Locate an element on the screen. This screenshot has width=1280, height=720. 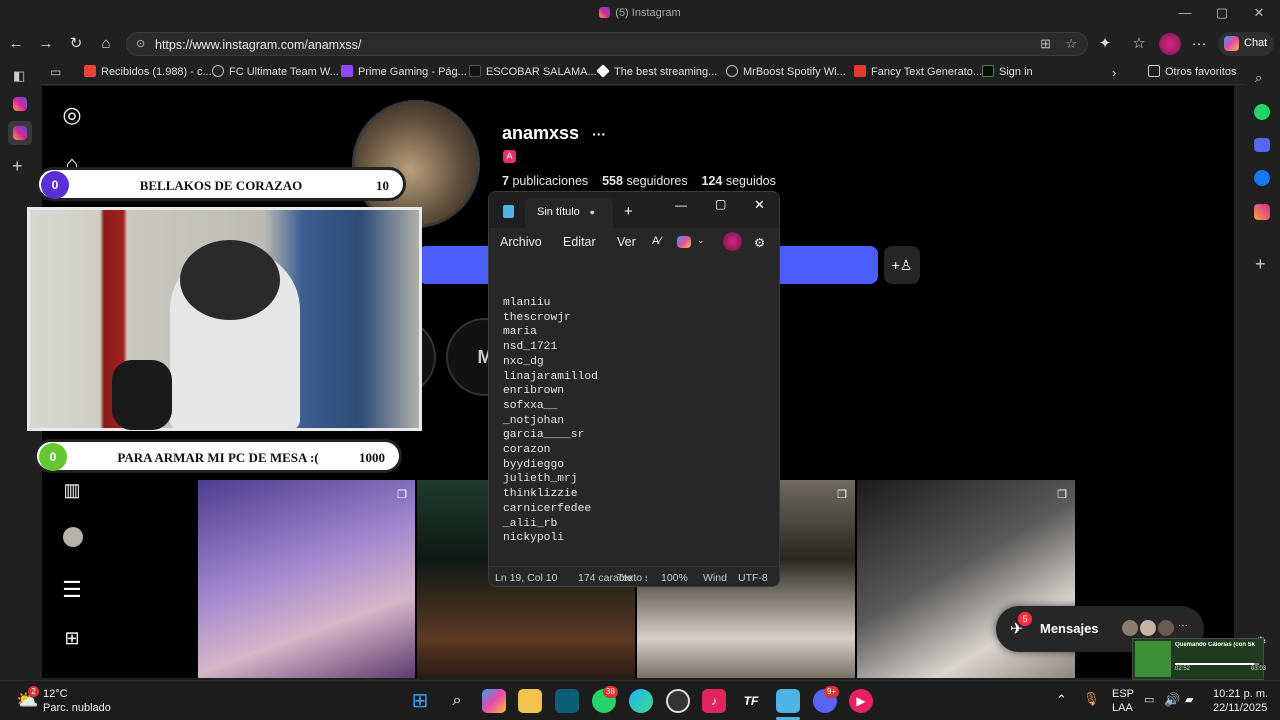
add-sidebar-app-icon: + is located at coordinates (1260, 264).